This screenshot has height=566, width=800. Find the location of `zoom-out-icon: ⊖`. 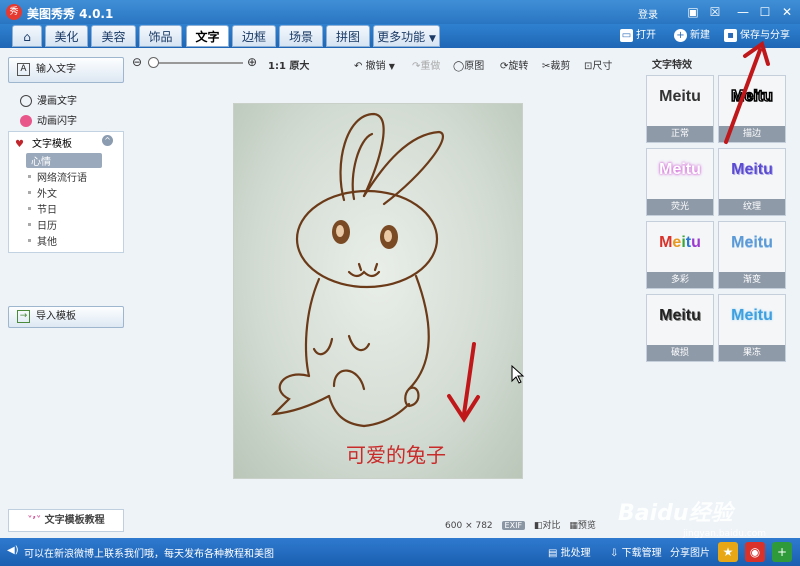

zoom-out-icon: ⊖ is located at coordinates (137, 62).